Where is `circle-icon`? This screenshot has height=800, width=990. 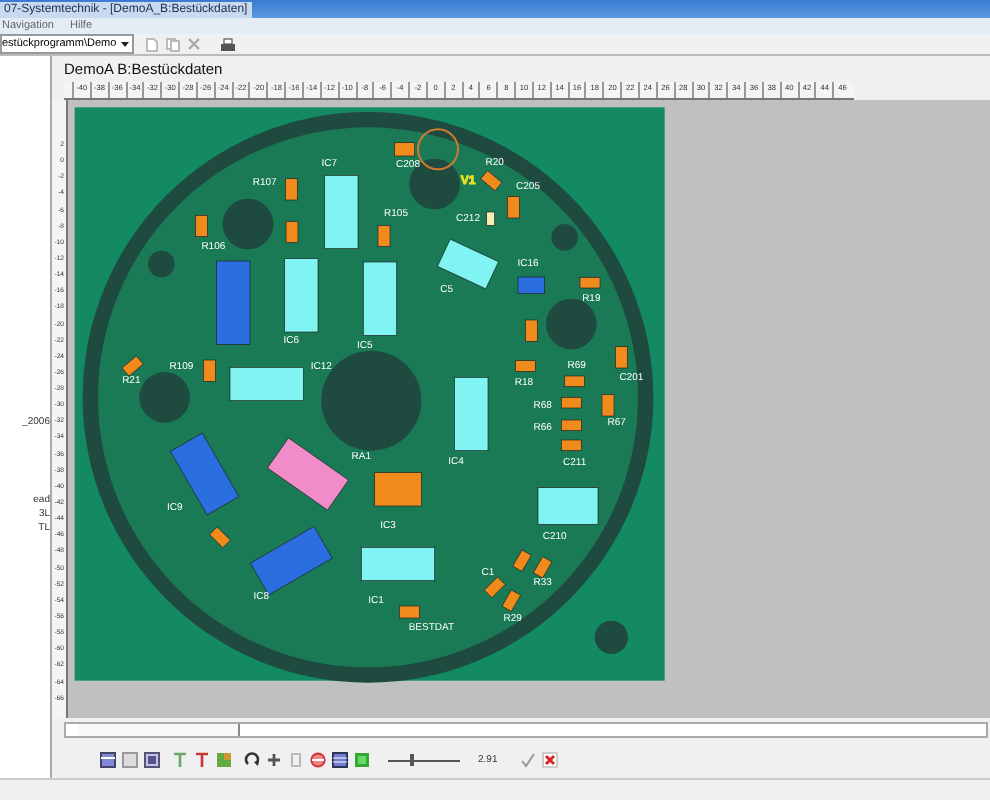 circle-icon is located at coordinates (318, 760).